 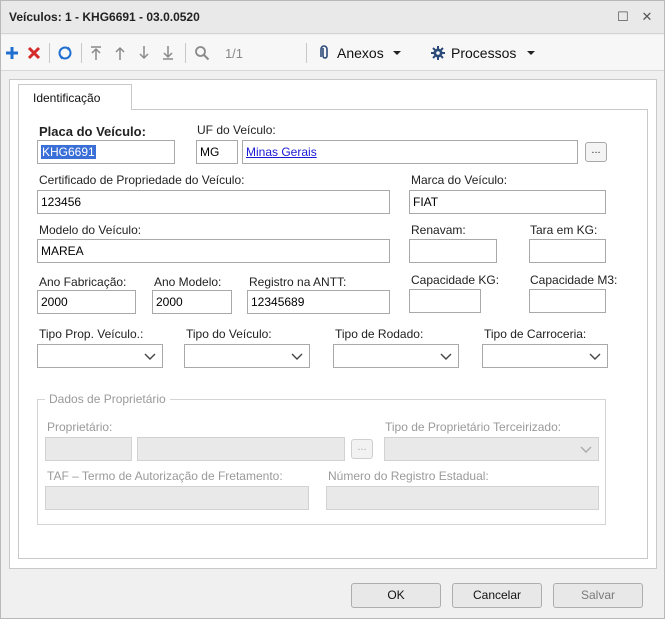 What do you see at coordinates (332, 17) in the screenshot?
I see `title-bar: Veículos: 1 - KHG6691 - 03.0.0520 ☐ ✕` at bounding box center [332, 17].